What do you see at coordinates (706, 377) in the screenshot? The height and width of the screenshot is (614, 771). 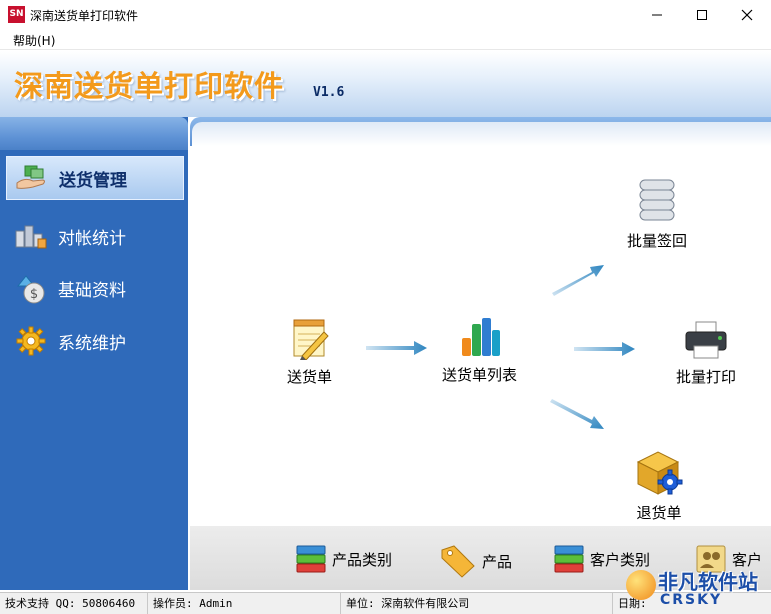 I see `batch-print-label: 批量打印` at bounding box center [706, 377].